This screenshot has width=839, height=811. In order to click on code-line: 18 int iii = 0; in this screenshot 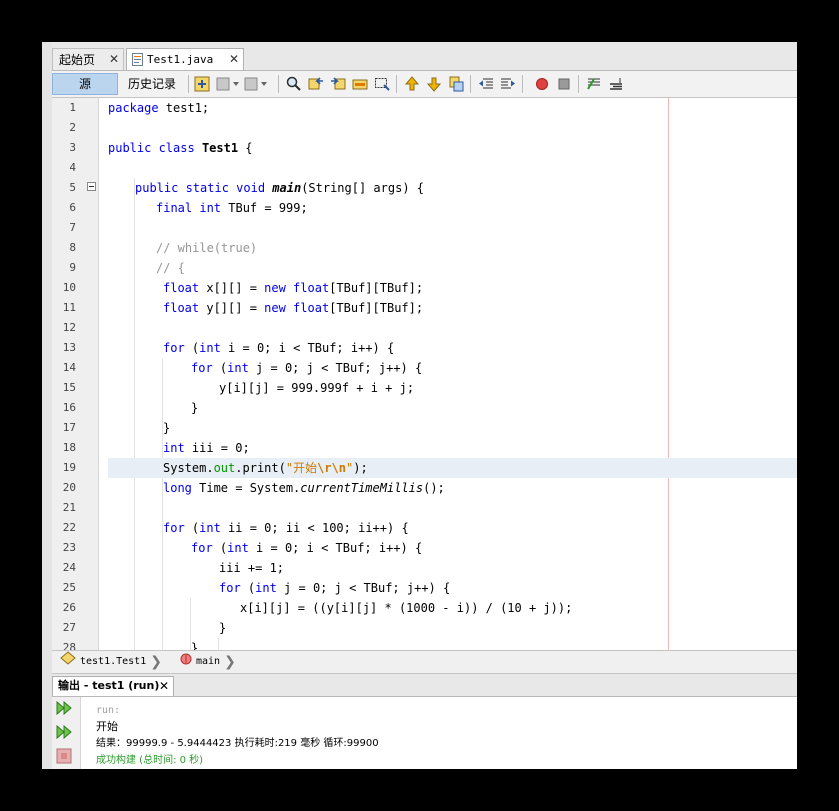, I will do `click(156, 448)`.